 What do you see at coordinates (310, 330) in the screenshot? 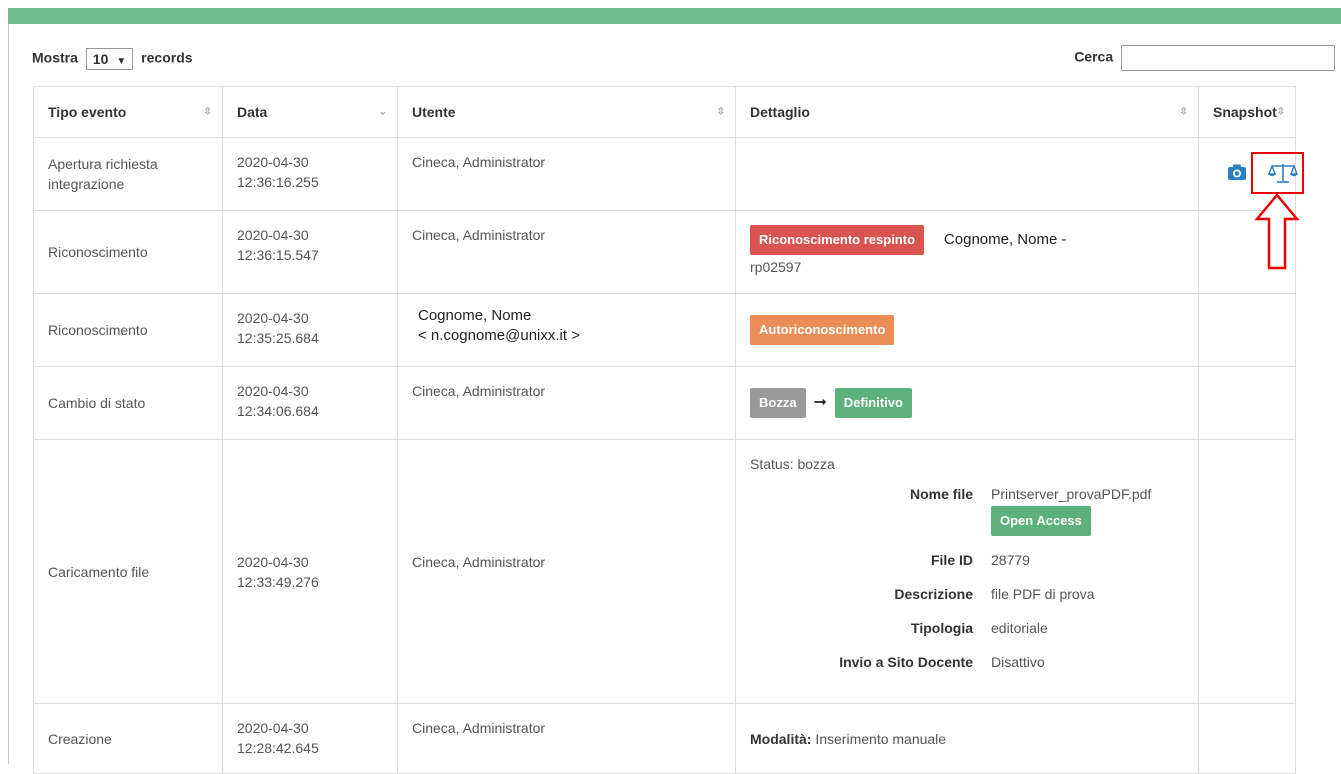
I see `cell-data: 2020-04-30 12:35:25.684` at bounding box center [310, 330].